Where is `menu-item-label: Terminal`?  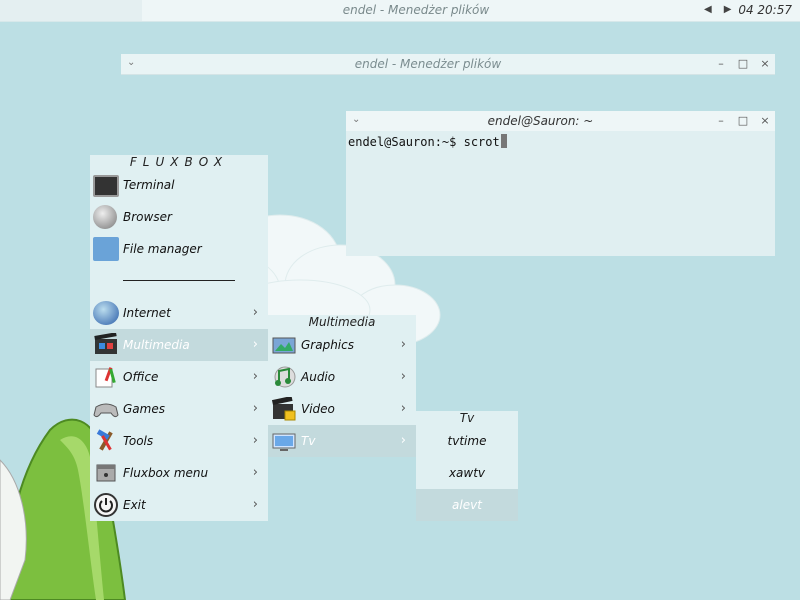 menu-item-label: Terminal is located at coordinates (149, 185).